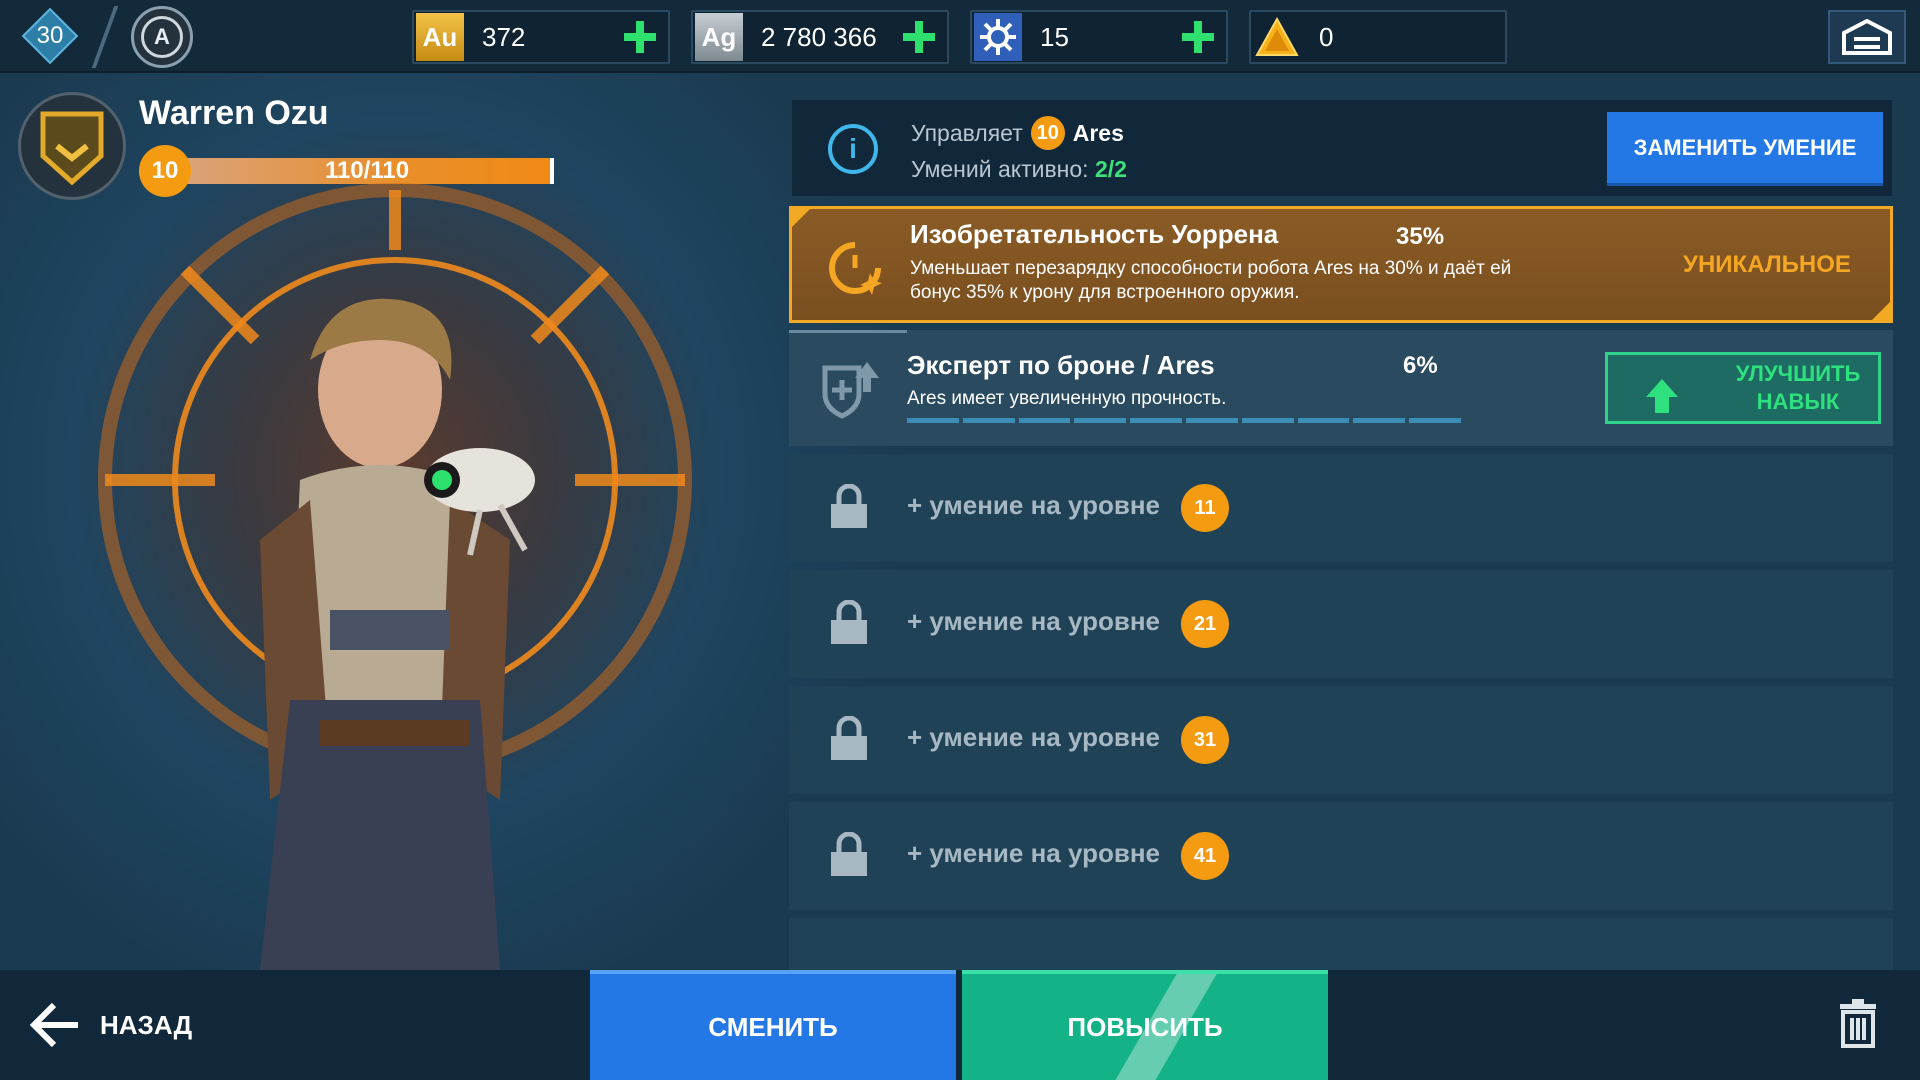 Image resolution: width=1920 pixels, height=1080 pixels. I want to click on back-label: НАЗАД, so click(146, 1024).